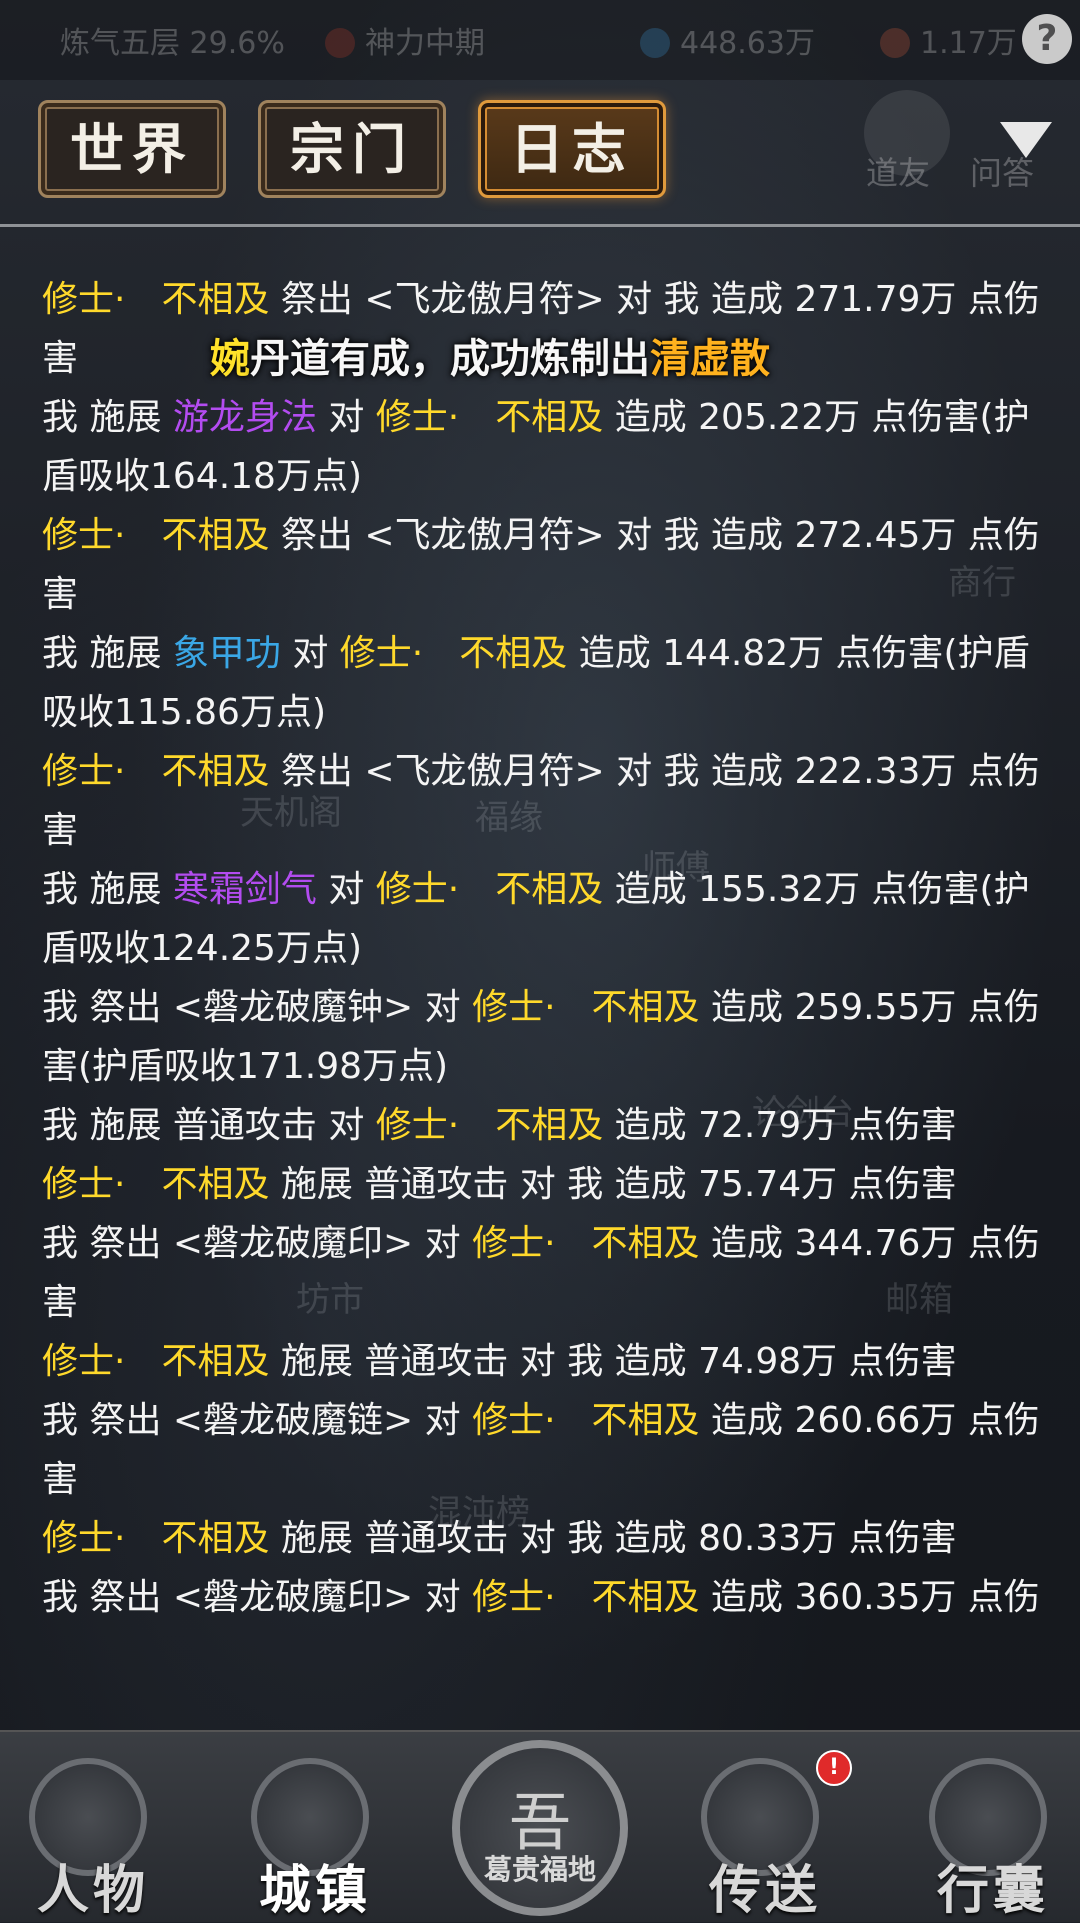 The width and height of the screenshot is (1080, 1923). I want to click on skill-name: 寒霜剑气, so click(244, 889).